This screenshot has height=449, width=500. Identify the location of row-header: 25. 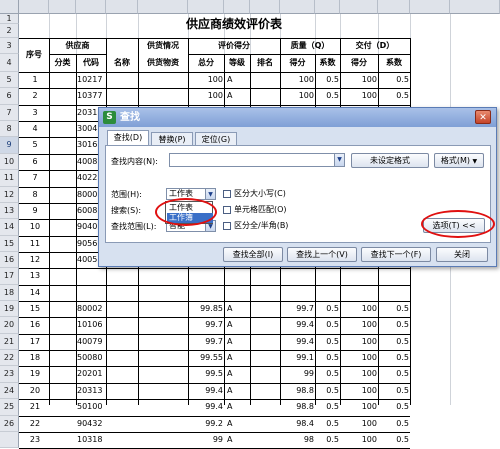
(9, 407).